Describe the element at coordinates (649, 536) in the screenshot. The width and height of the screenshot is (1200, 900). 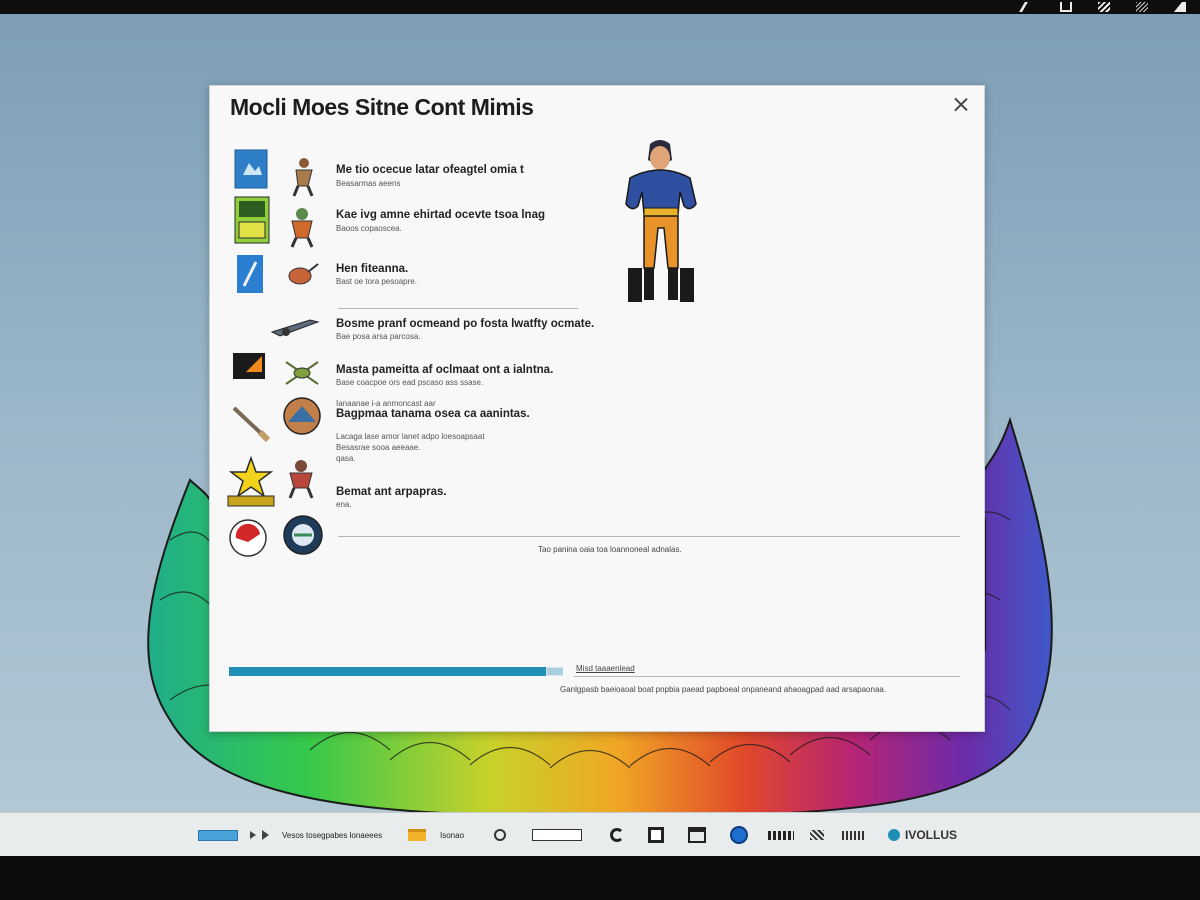
I see `content-divider` at that location.